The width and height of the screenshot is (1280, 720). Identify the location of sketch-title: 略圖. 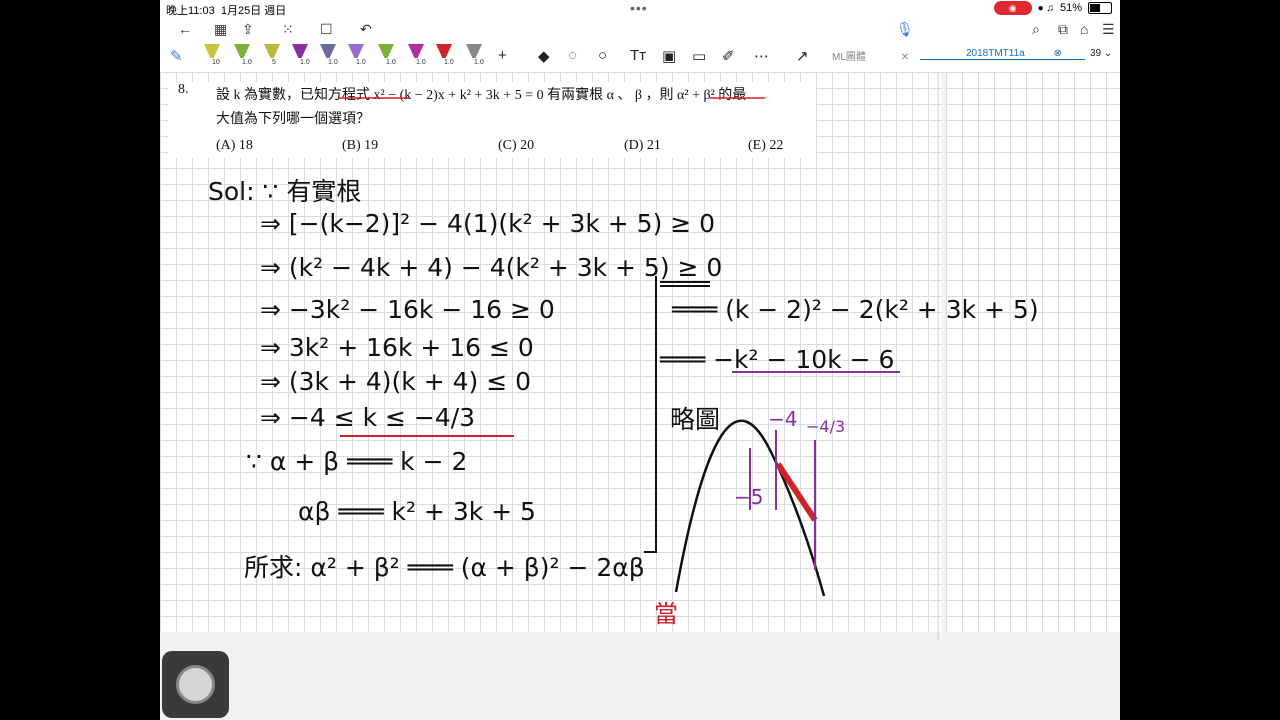
(695, 419).